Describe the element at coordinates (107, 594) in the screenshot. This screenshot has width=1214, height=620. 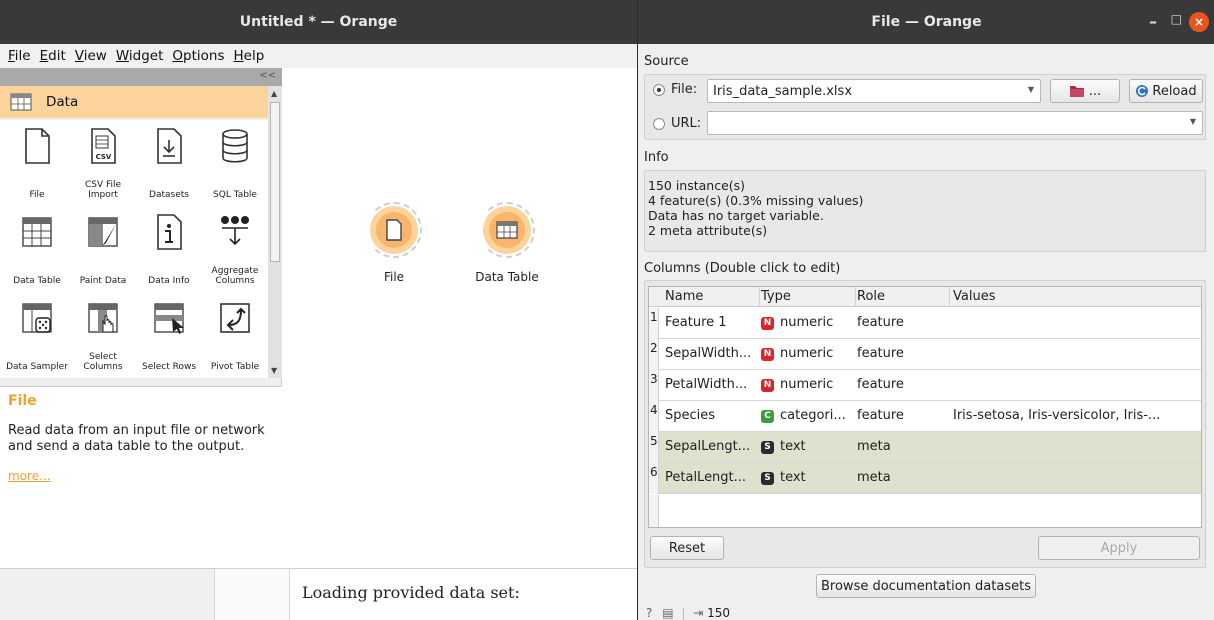
I see `report-sidebar` at that location.